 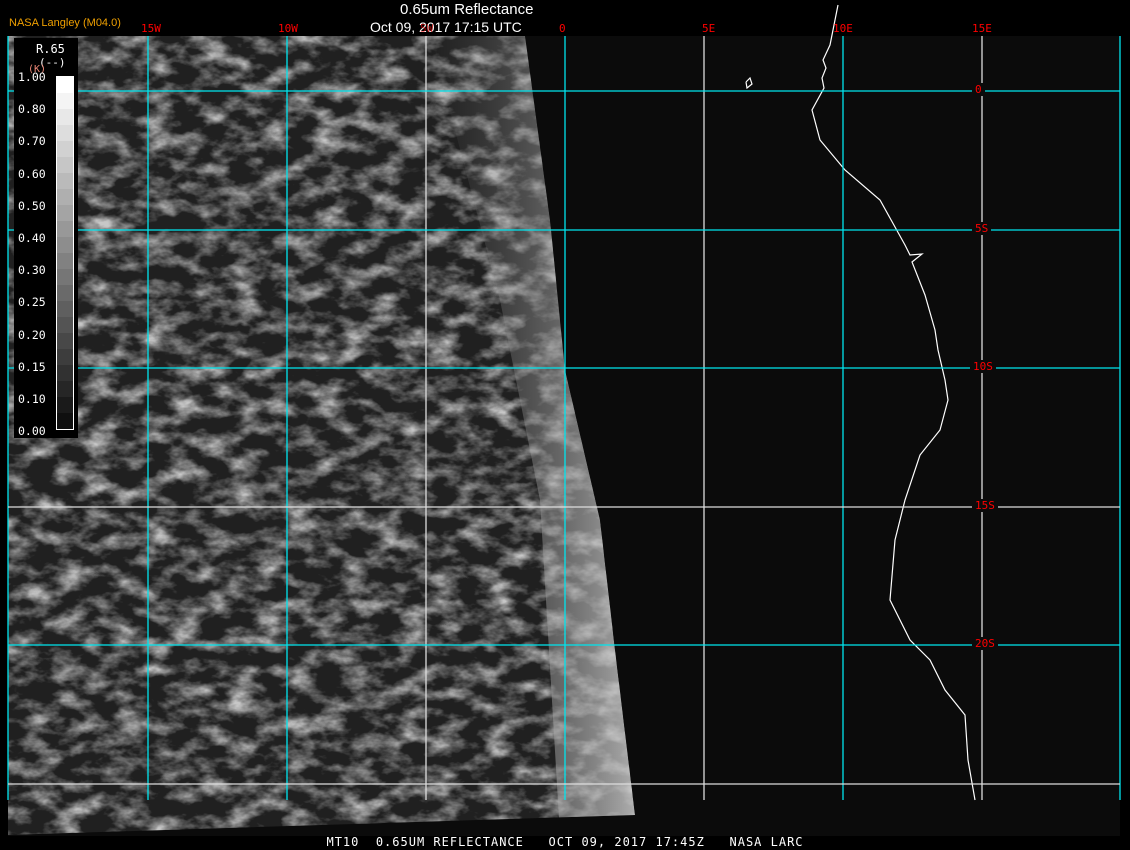 What do you see at coordinates (32, 205) in the screenshot?
I see `legend-tick-label: 0.50` at bounding box center [32, 205].